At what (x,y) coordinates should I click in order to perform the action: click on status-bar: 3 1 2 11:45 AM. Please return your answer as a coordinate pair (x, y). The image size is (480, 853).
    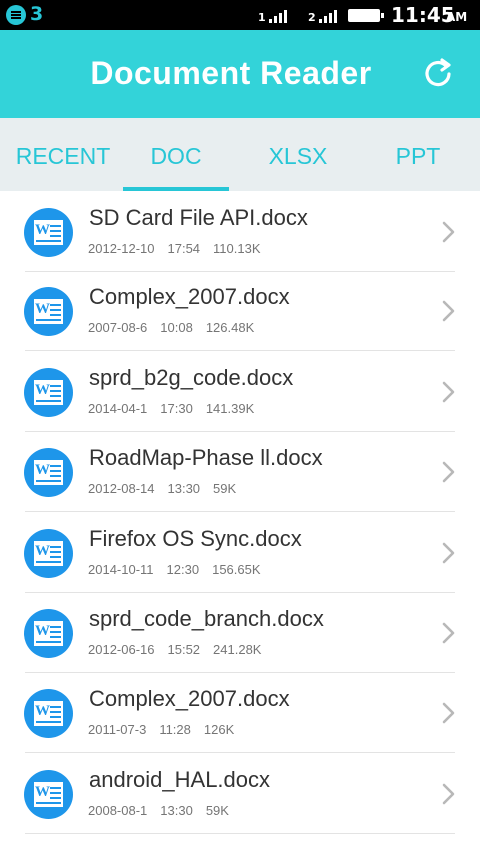
    Looking at the image, I should click on (240, 15).